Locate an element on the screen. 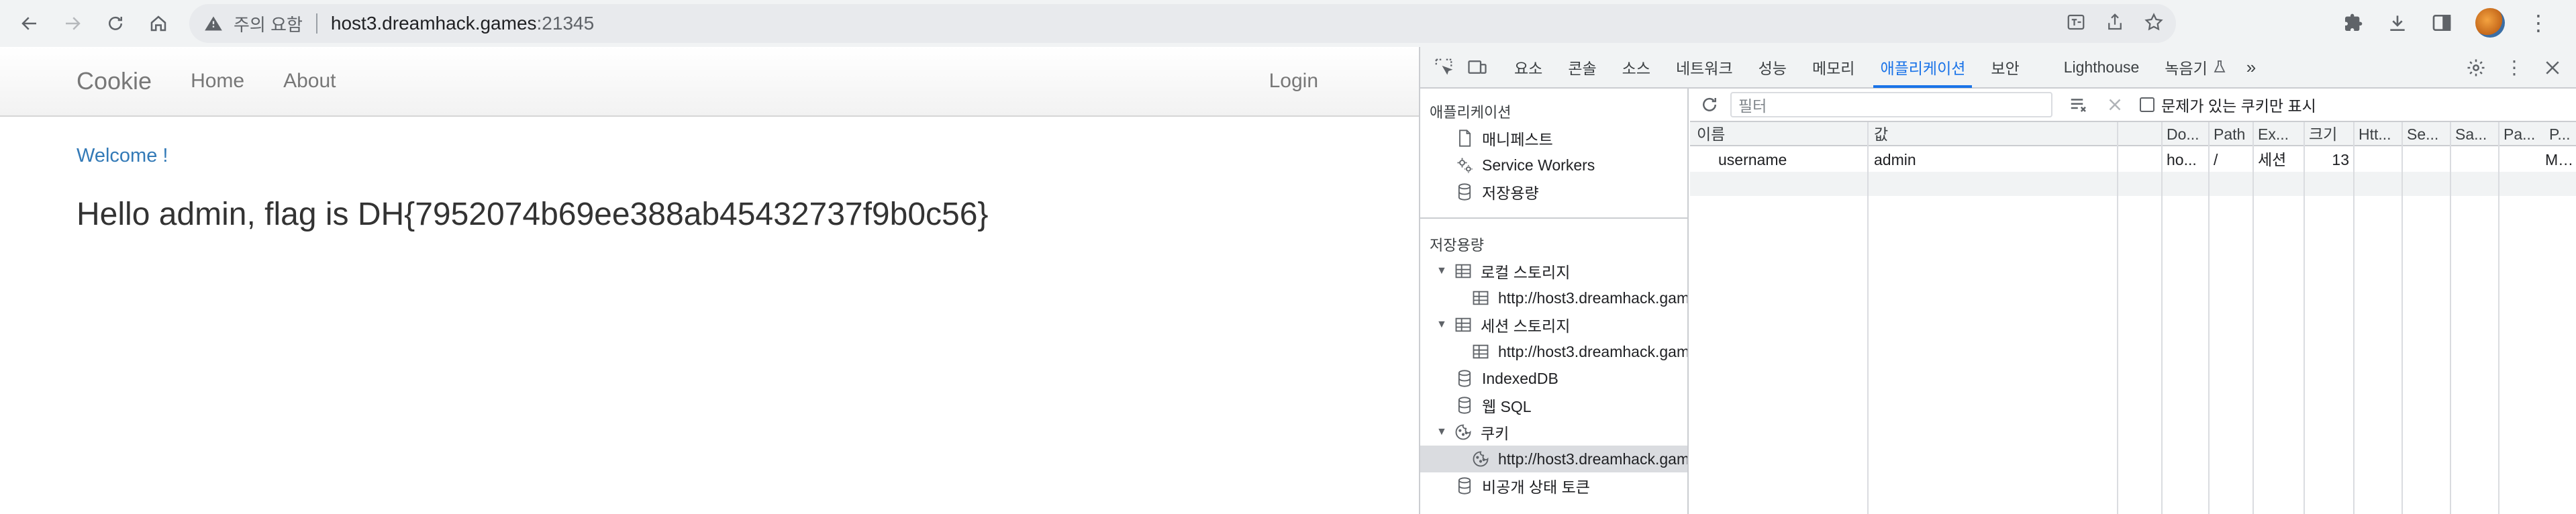 This screenshot has width=2576, height=514. sidebar-item-session-storage-origin: http://host3.dreamhack.games:21345 is located at coordinates (1580, 352).